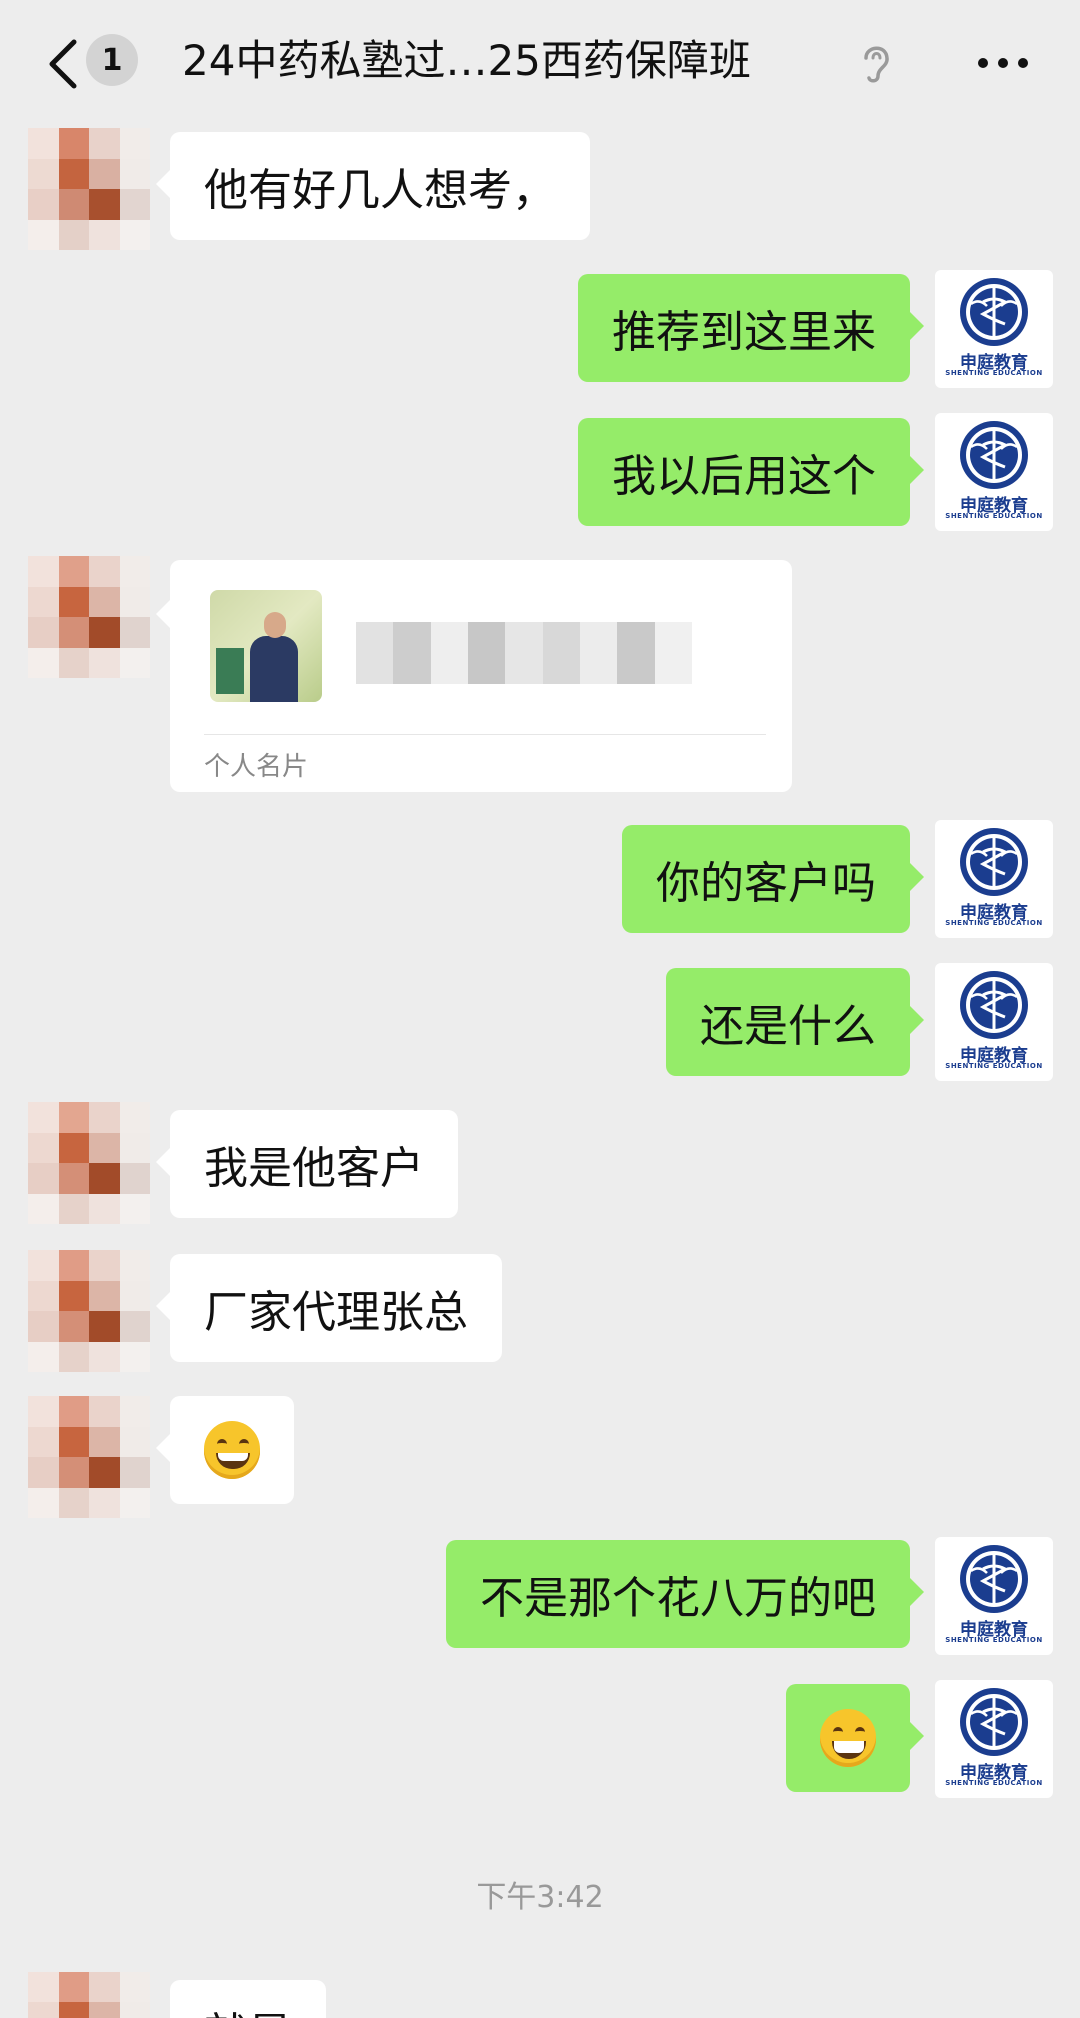 The height and width of the screenshot is (2018, 1080). I want to click on message-text: 我以后用这个, so click(744, 476).